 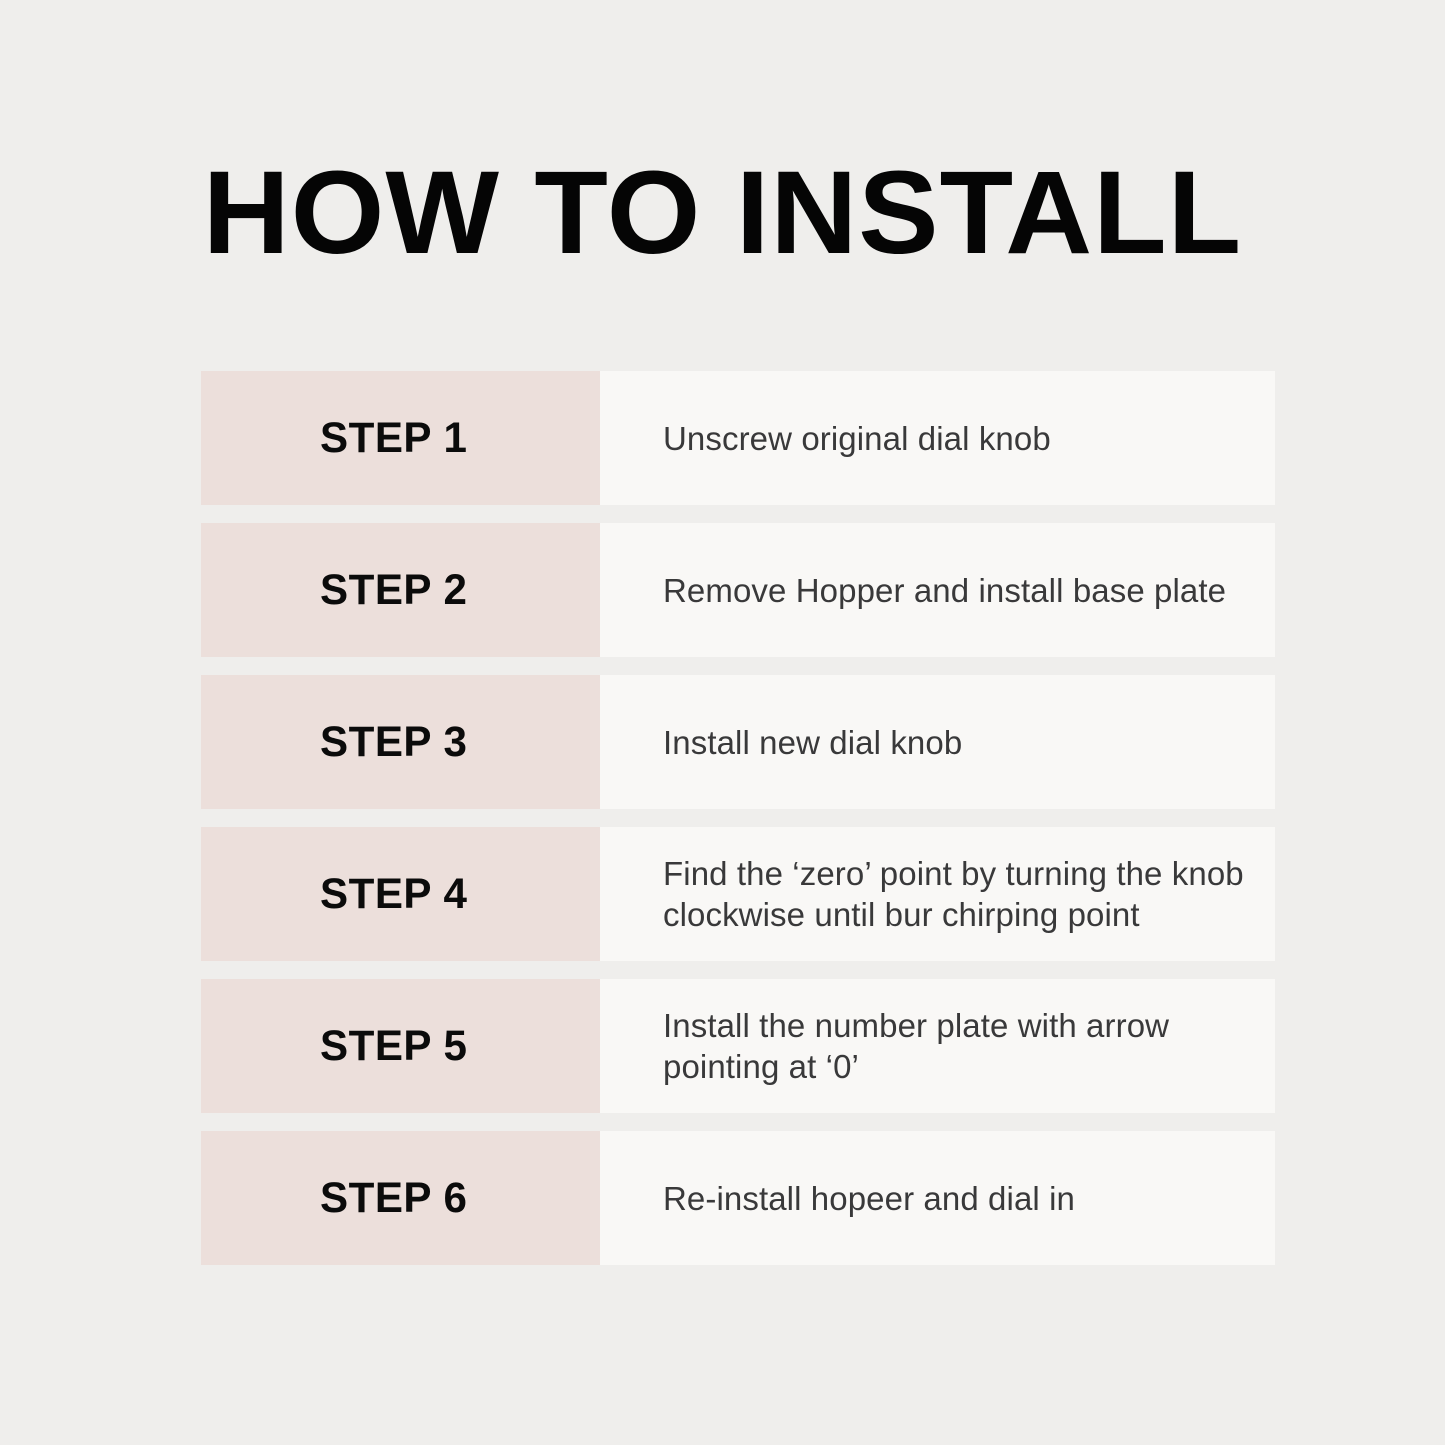 I want to click on step-description-cell-6: Re-install hopeer and dial in, so click(x=937, y=1198).